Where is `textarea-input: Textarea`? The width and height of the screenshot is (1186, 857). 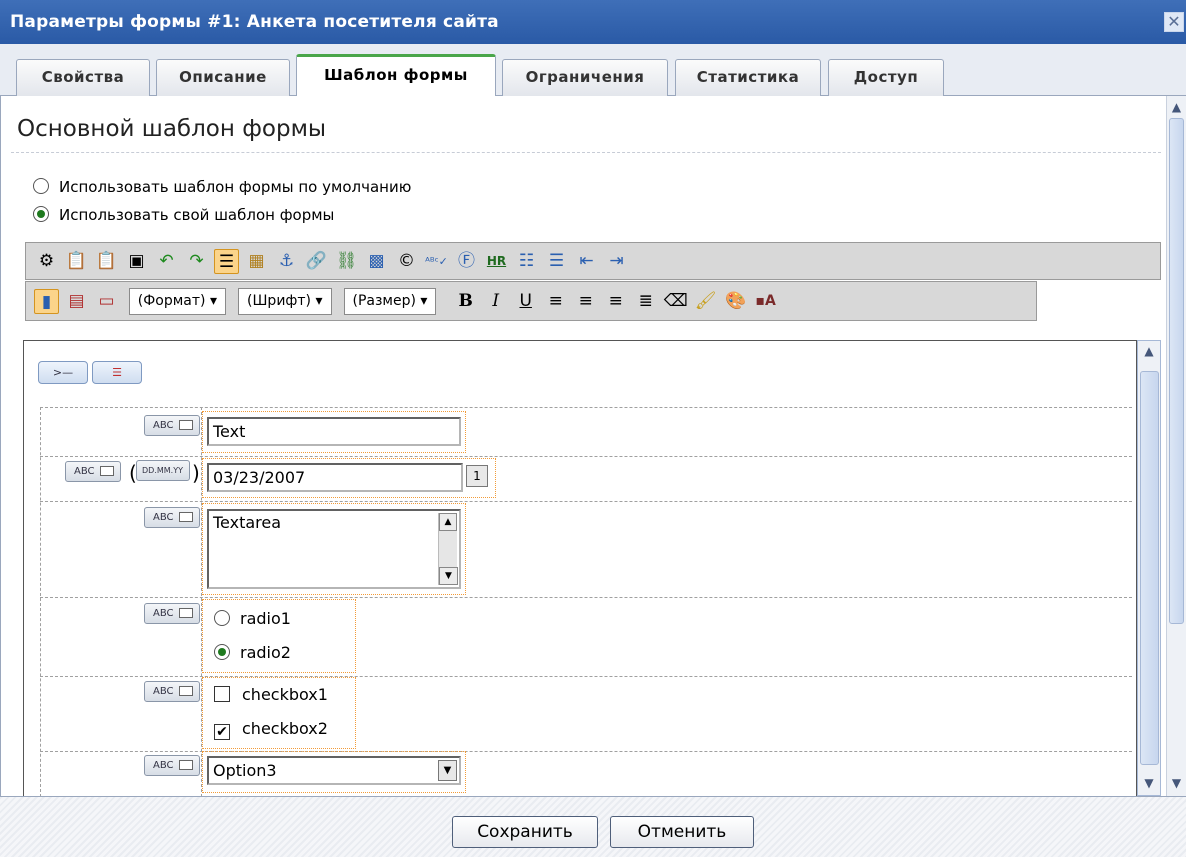 textarea-input: Textarea is located at coordinates (334, 549).